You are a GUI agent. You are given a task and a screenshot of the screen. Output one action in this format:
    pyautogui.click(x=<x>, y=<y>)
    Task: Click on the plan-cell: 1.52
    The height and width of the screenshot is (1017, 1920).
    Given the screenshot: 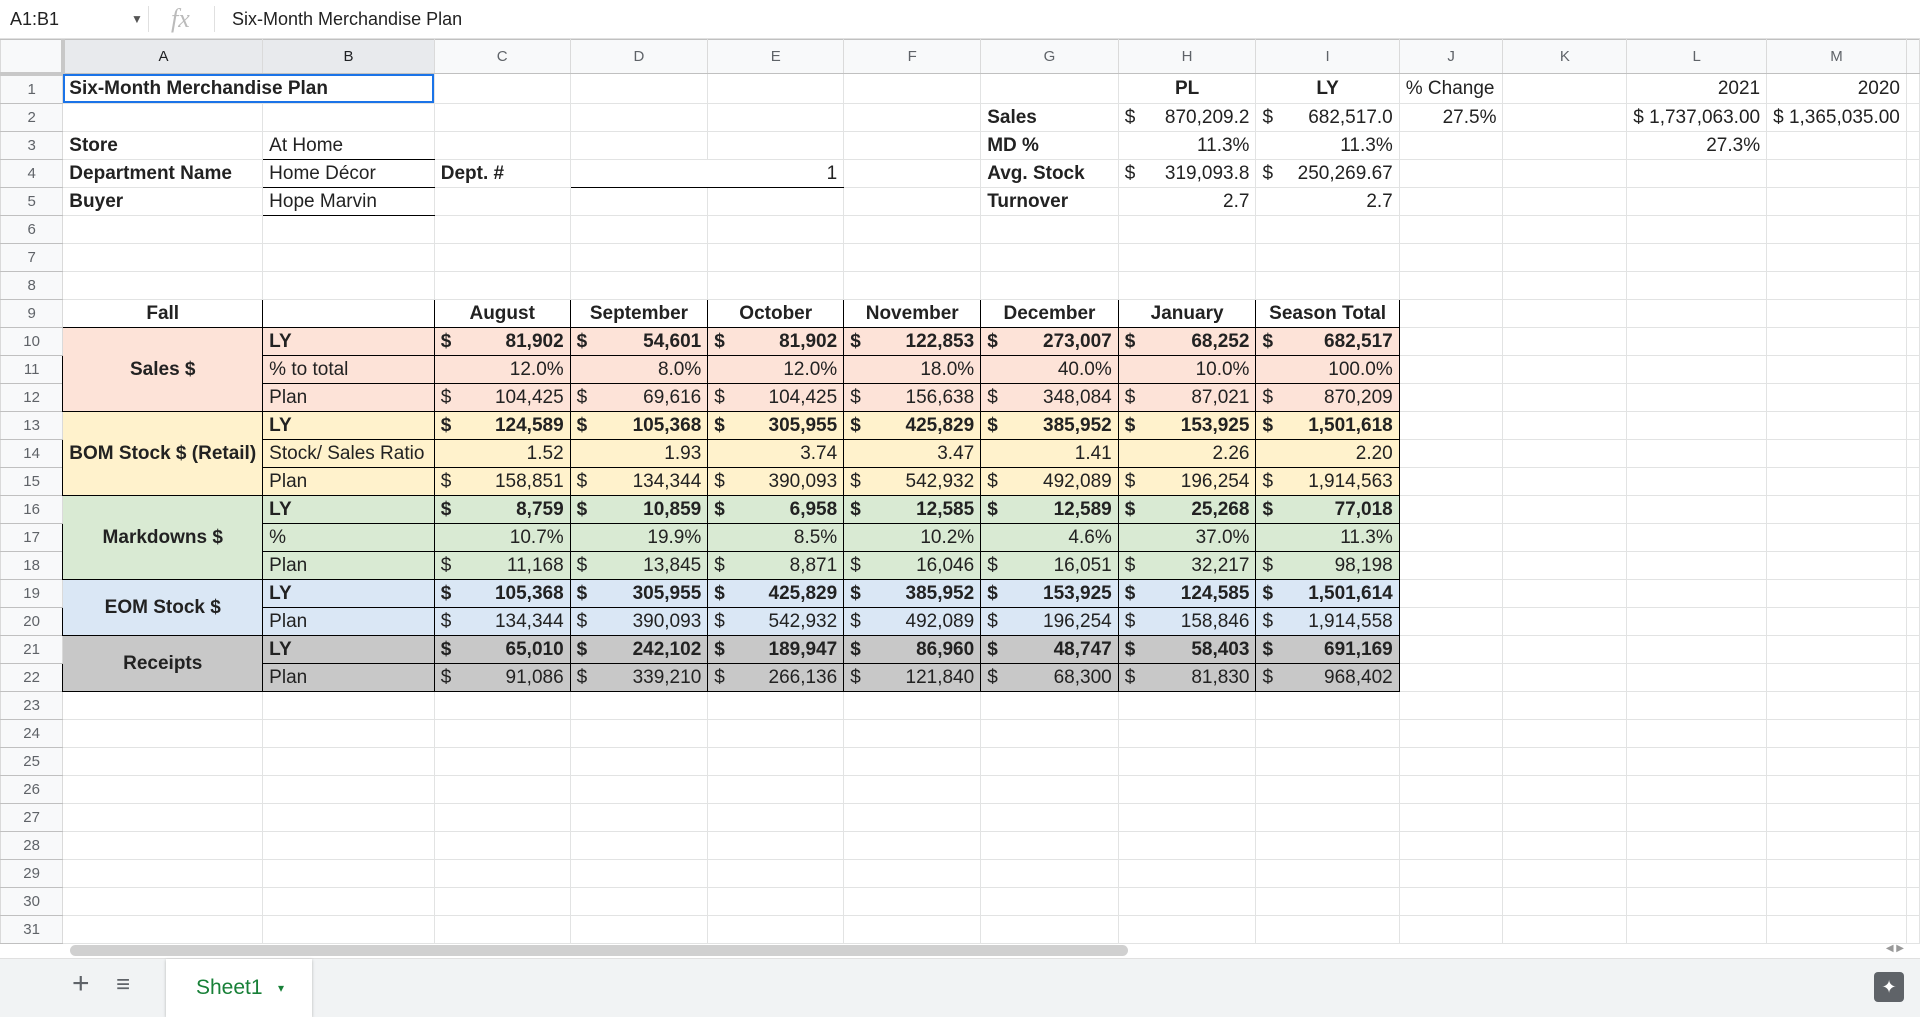 What is the action you would take?
    pyautogui.click(x=502, y=453)
    